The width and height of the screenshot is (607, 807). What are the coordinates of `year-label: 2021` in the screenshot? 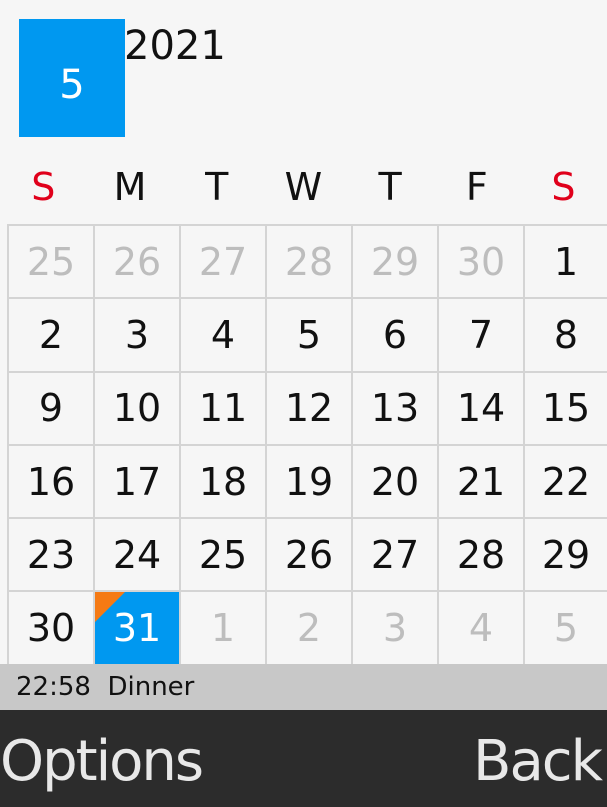 It's located at (175, 46).